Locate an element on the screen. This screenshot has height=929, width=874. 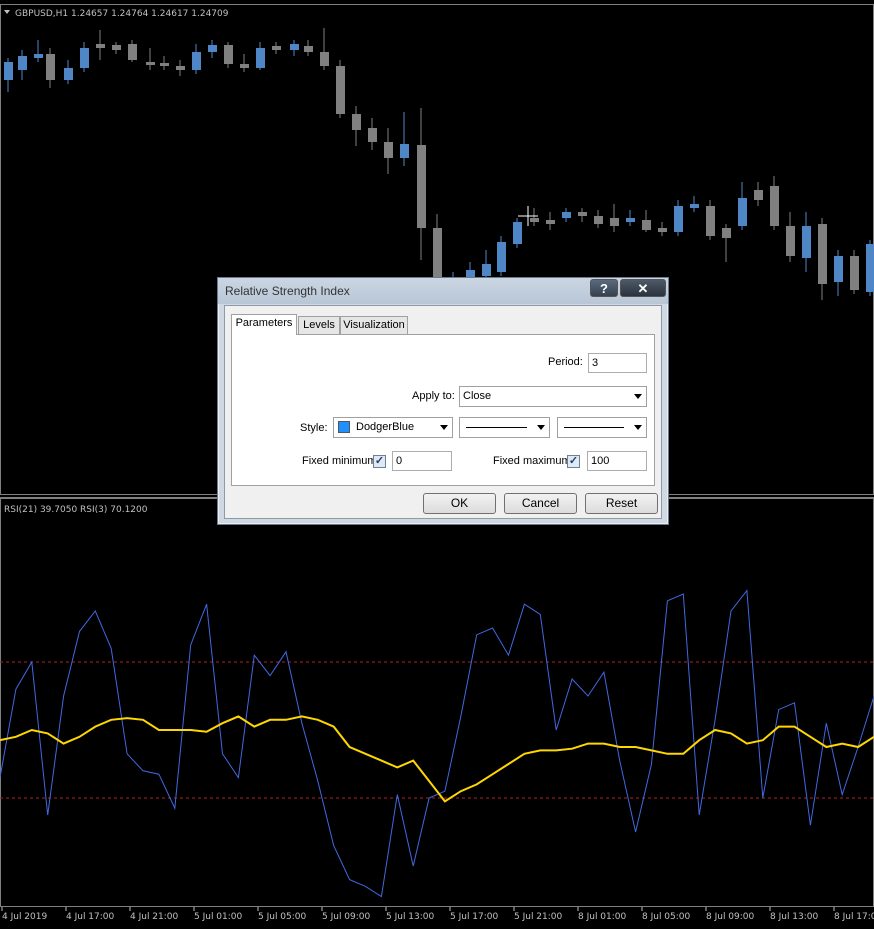
fixed-min-checkbox: ✓ is located at coordinates (379, 461).